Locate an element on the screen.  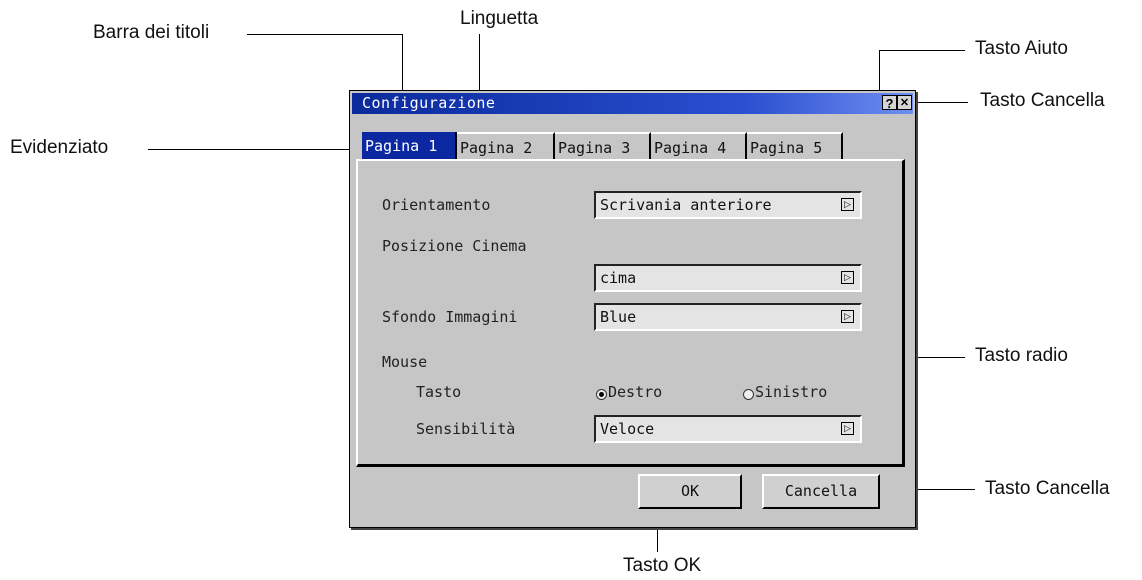
leader-help-h is located at coordinates (922, 50).